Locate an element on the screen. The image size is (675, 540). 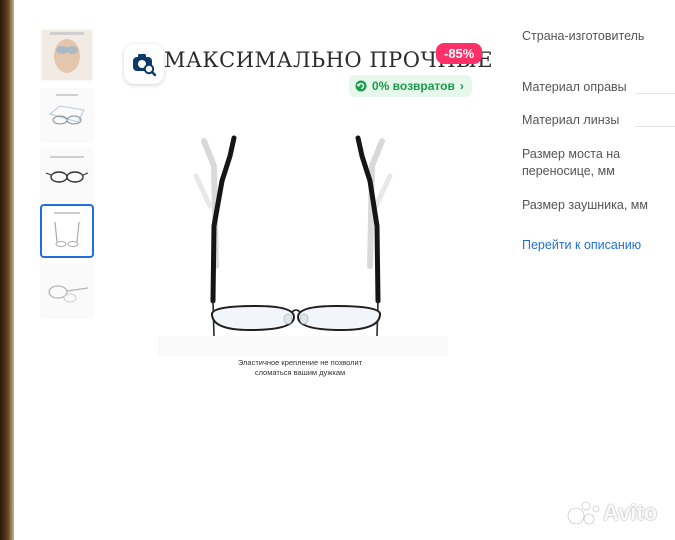
spec-row-lens-material: Материал линзы is located at coordinates (598, 120).